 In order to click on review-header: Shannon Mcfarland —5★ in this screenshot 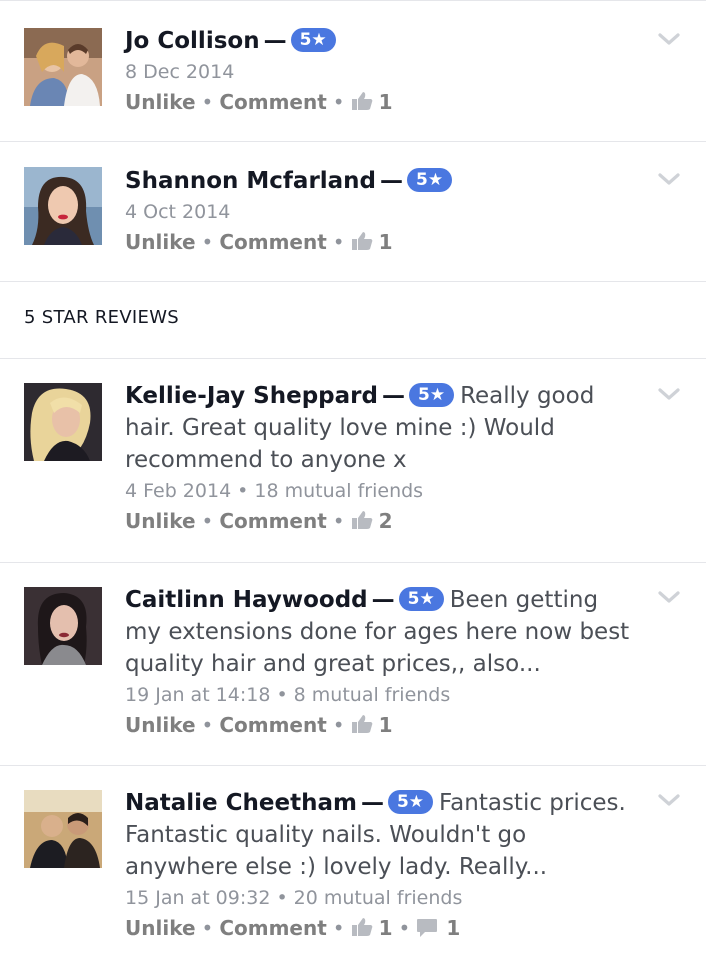, I will do `click(382, 181)`.